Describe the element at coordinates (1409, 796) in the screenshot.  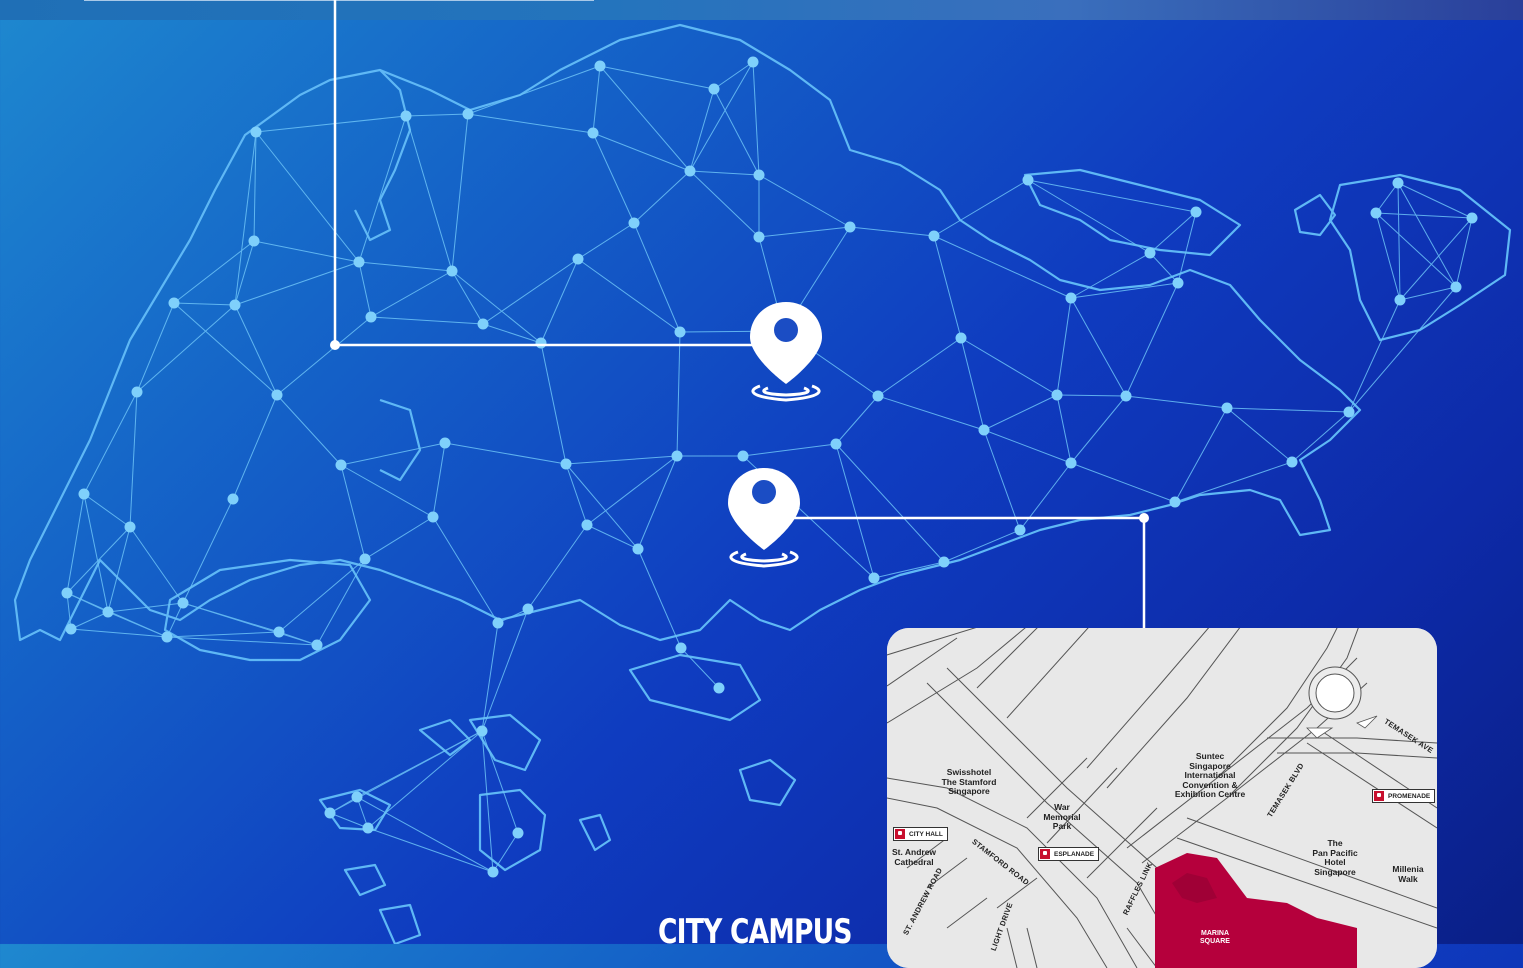
I see `promenade-mrt-label: PROMENADE` at that location.